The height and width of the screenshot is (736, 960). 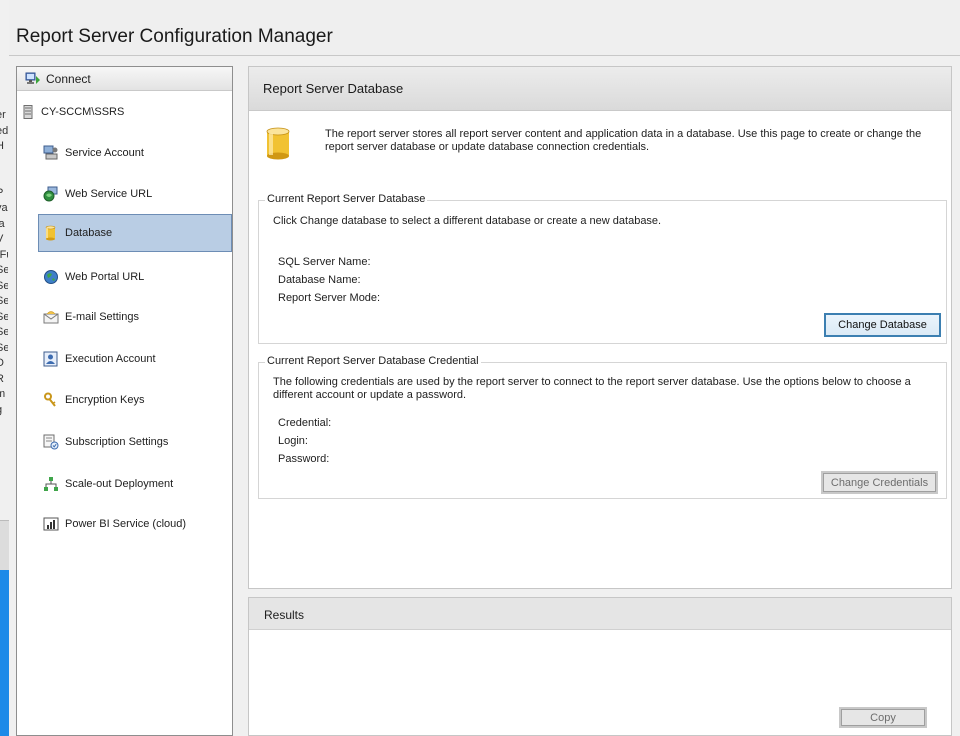 What do you see at coordinates (305, 423) in the screenshot?
I see `credential-label: Credential:` at bounding box center [305, 423].